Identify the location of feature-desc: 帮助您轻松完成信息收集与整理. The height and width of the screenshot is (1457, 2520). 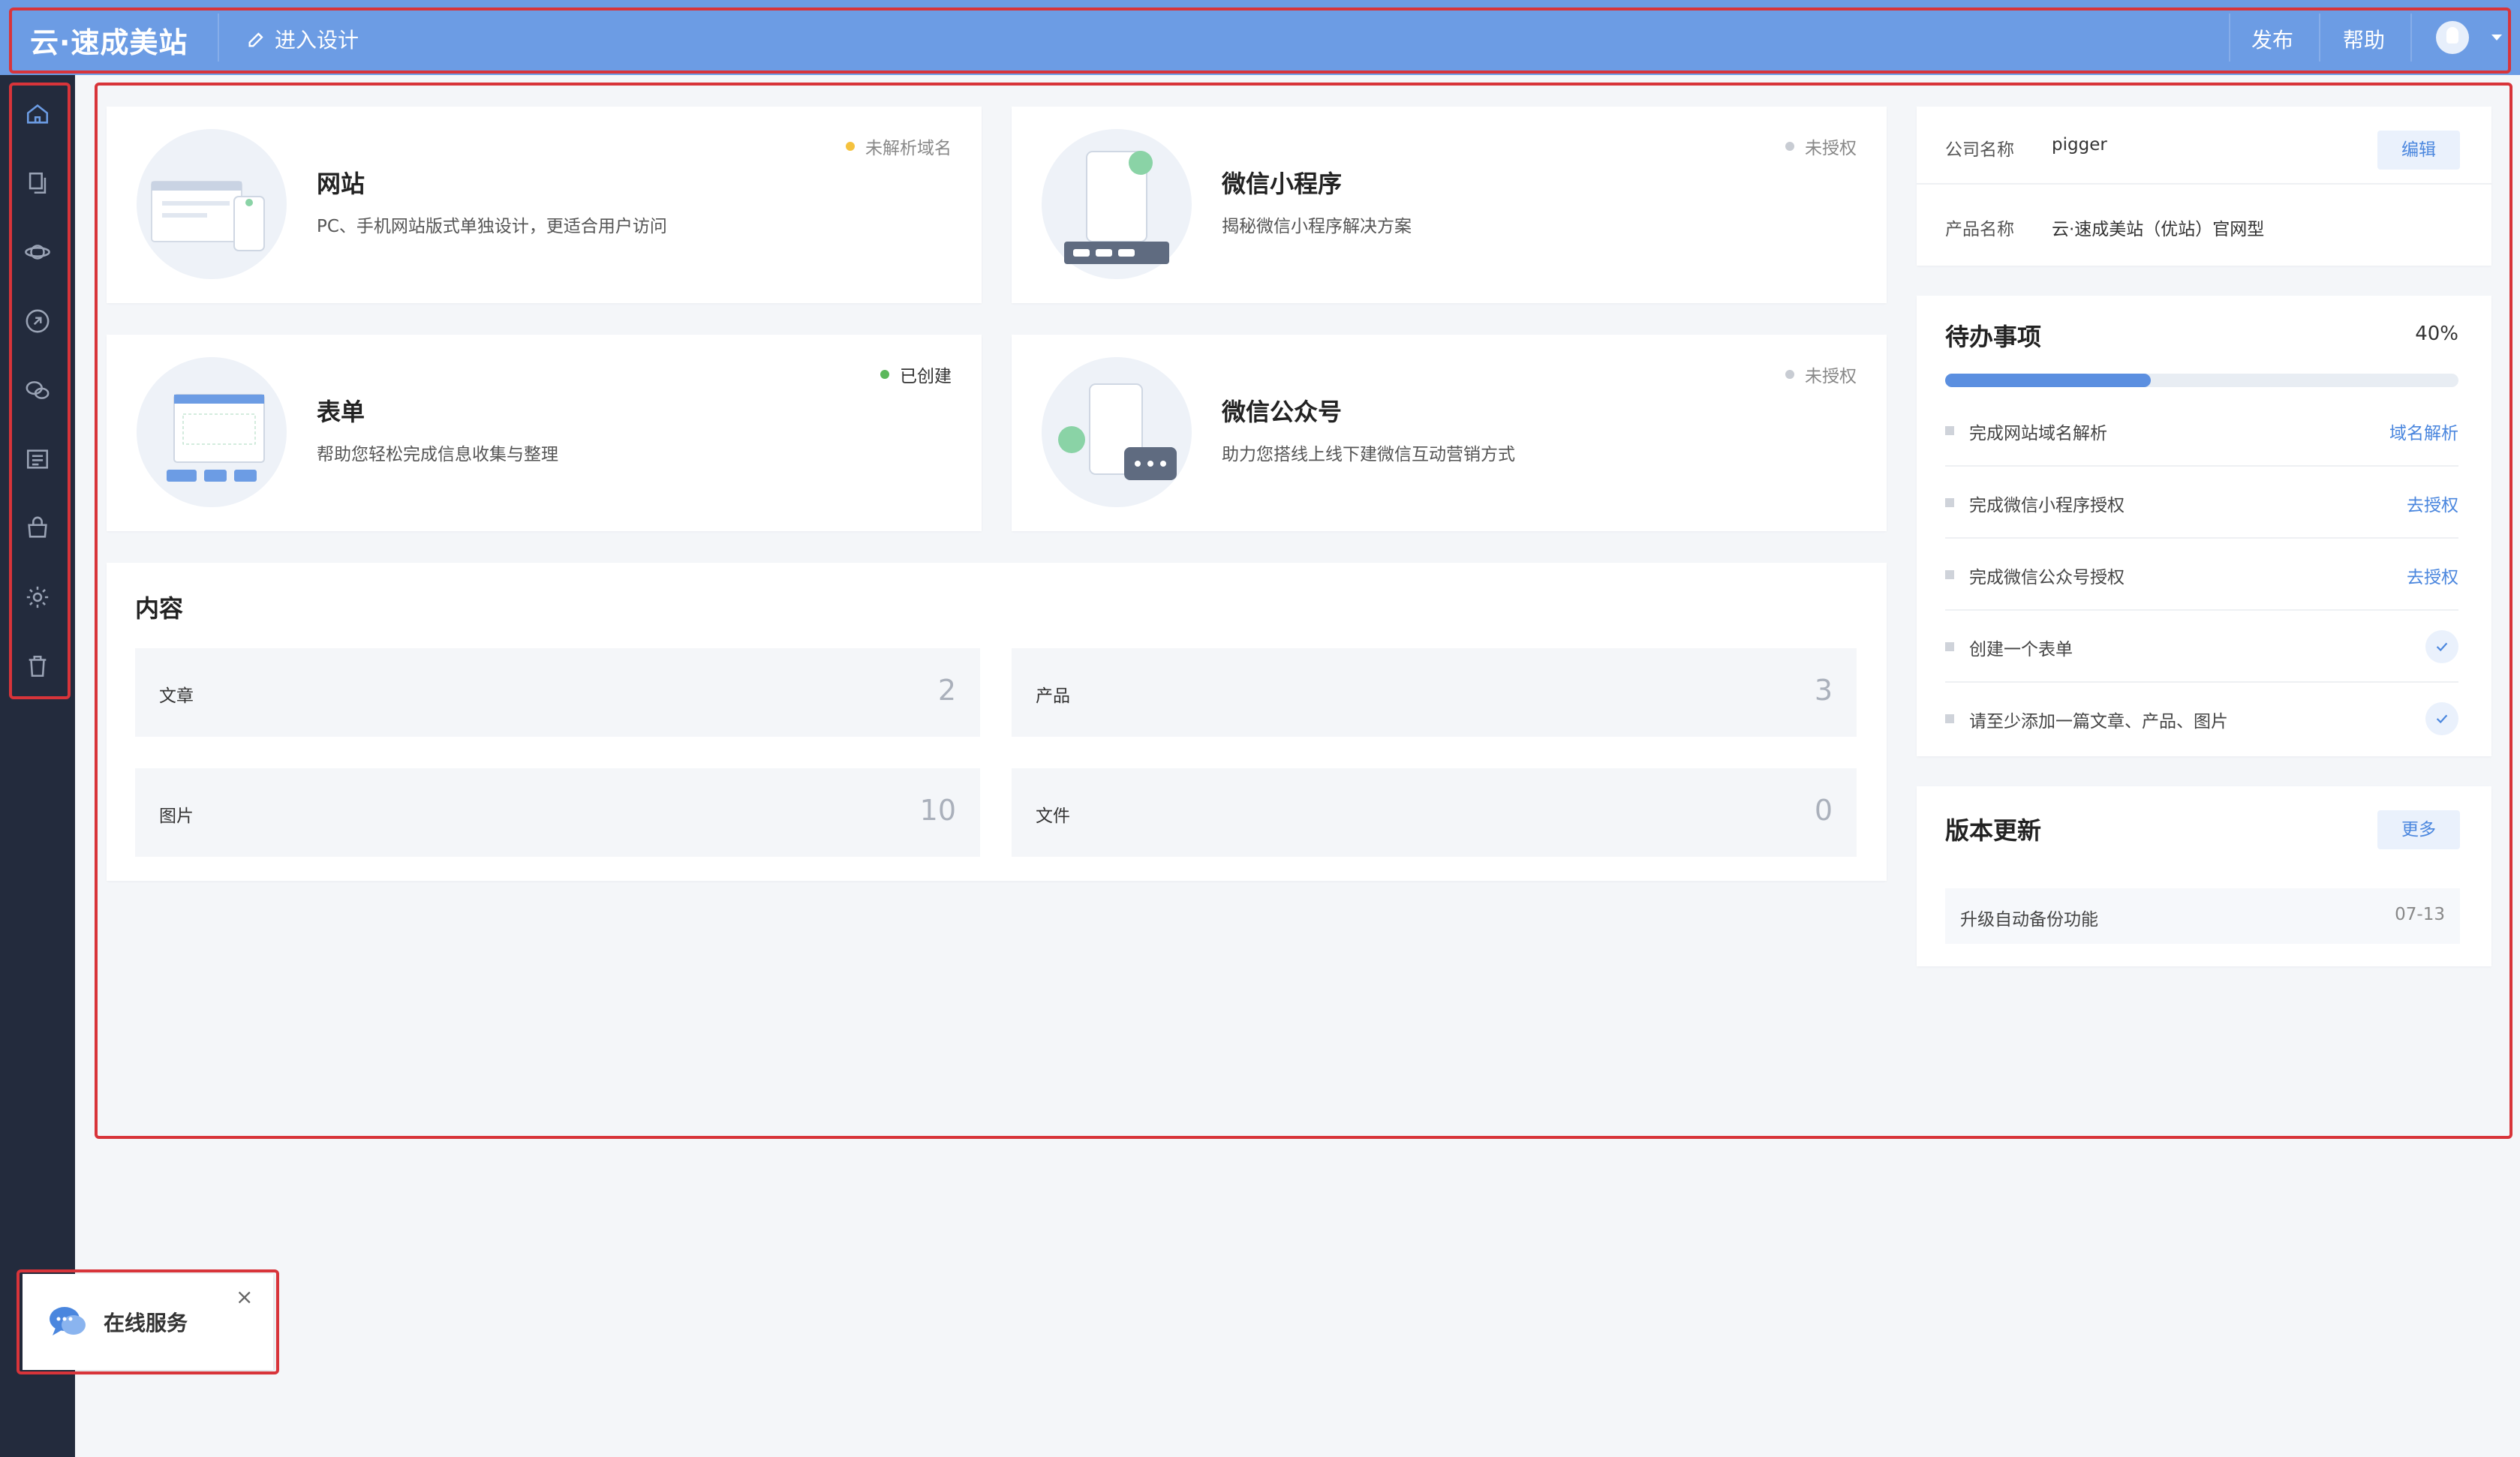
(437, 455).